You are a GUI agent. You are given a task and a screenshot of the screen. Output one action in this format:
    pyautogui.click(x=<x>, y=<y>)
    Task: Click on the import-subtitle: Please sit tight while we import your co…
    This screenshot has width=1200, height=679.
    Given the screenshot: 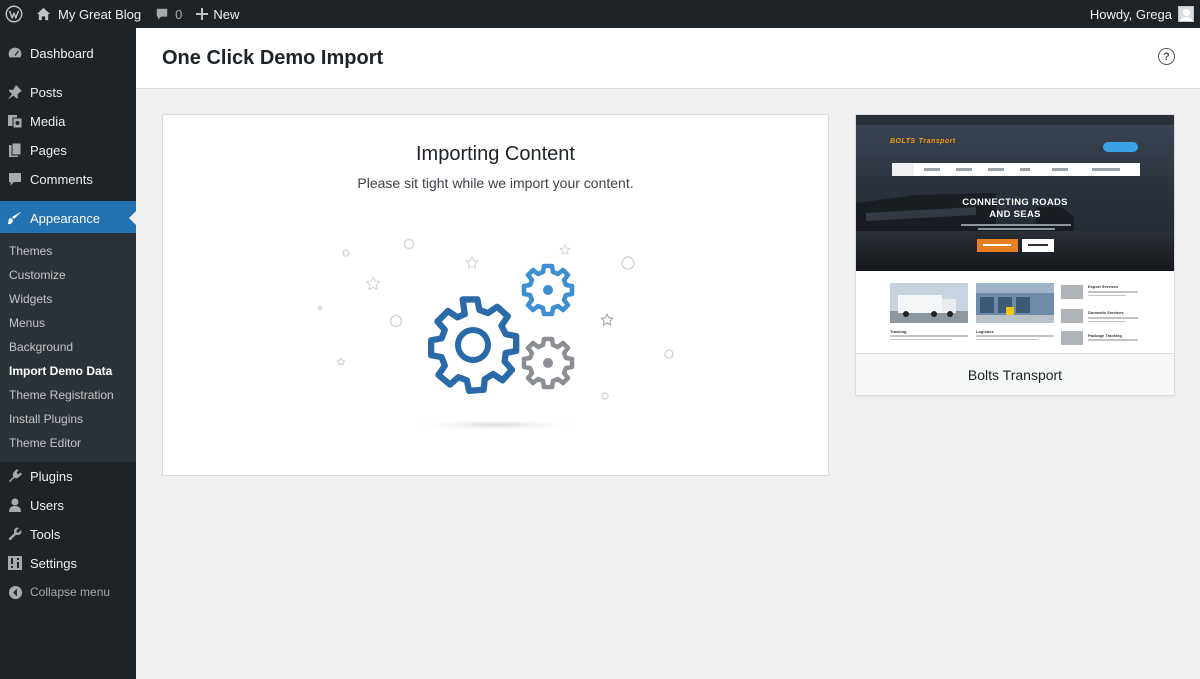 What is the action you would take?
    pyautogui.click(x=495, y=183)
    